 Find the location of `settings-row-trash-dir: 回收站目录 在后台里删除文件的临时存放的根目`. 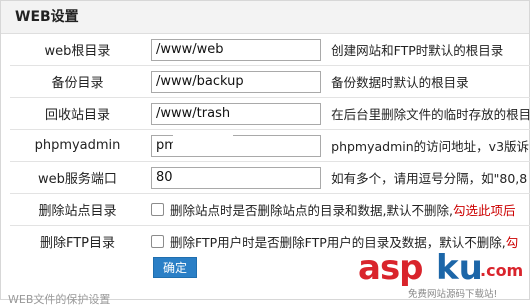

settings-row-trash-dir: 回收站目录 在后台里删除文件的临时存放的根目 is located at coordinates (270, 113).